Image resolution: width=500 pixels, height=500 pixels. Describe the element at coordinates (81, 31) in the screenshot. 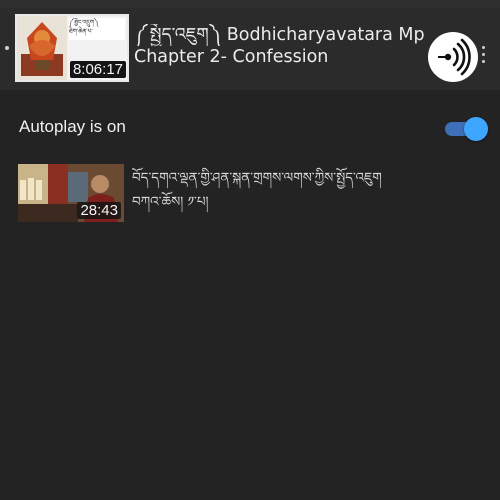

I see `thumbnail-caption-line2: ཐེག་ཆེན་པ་` at that location.